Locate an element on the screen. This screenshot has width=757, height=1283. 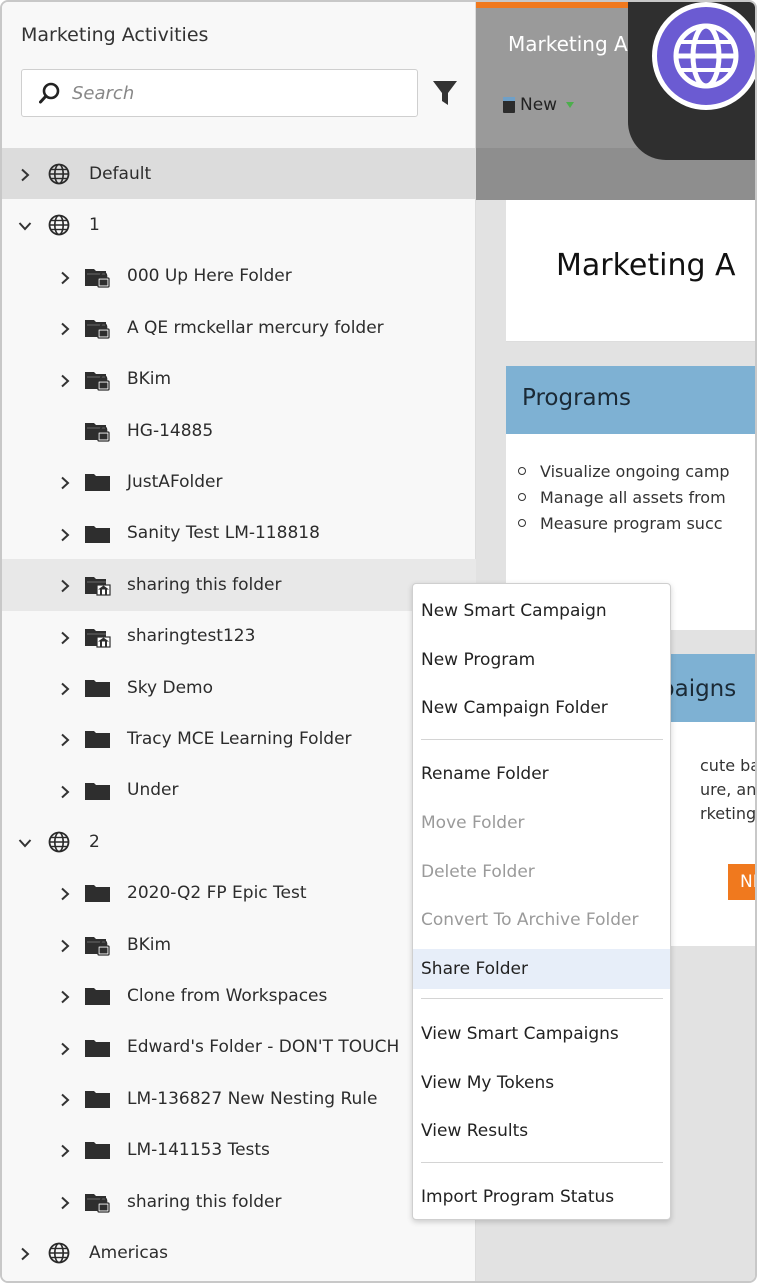
tree-row-label: Americas is located at coordinates (128, 1252).